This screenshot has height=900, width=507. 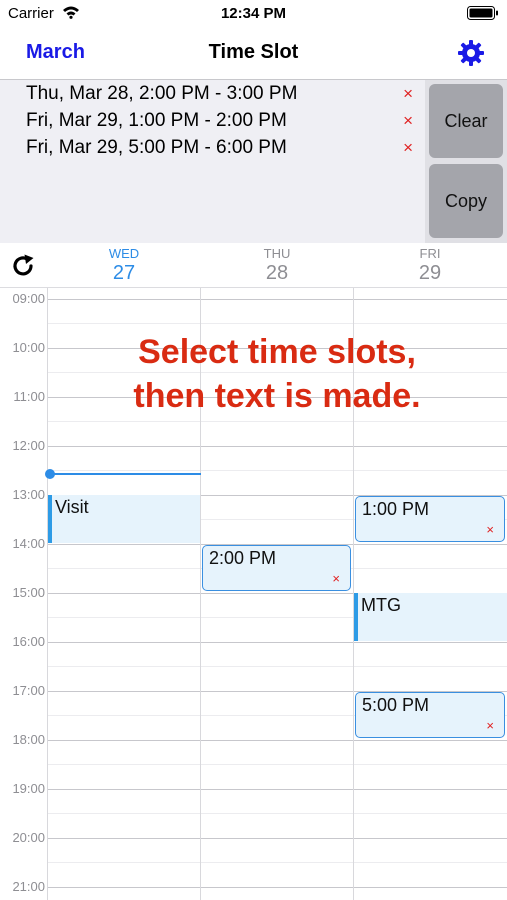 What do you see at coordinates (72, 507) in the screenshot?
I see `event-title: Visit` at bounding box center [72, 507].